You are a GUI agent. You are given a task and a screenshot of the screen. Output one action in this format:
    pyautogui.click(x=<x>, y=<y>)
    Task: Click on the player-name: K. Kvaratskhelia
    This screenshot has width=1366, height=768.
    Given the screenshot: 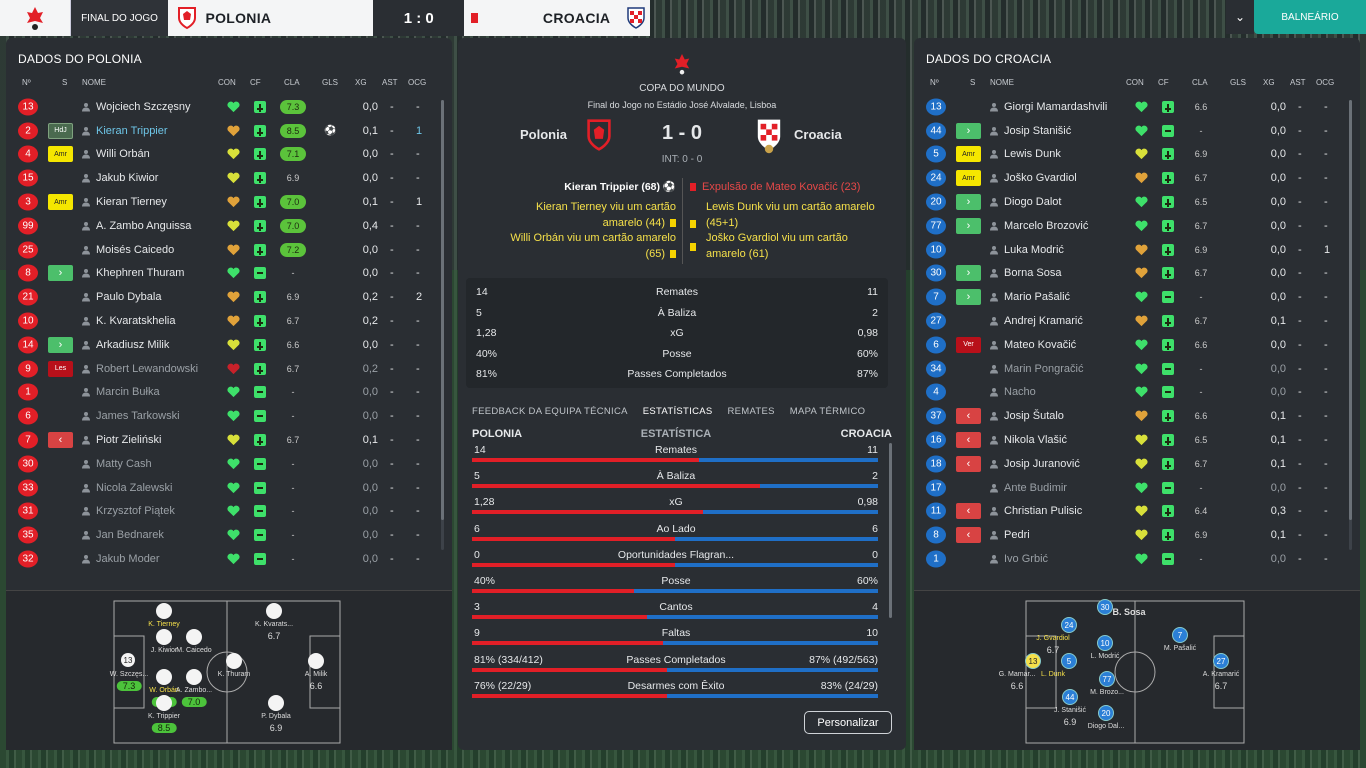 What is the action you would take?
    pyautogui.click(x=135, y=321)
    